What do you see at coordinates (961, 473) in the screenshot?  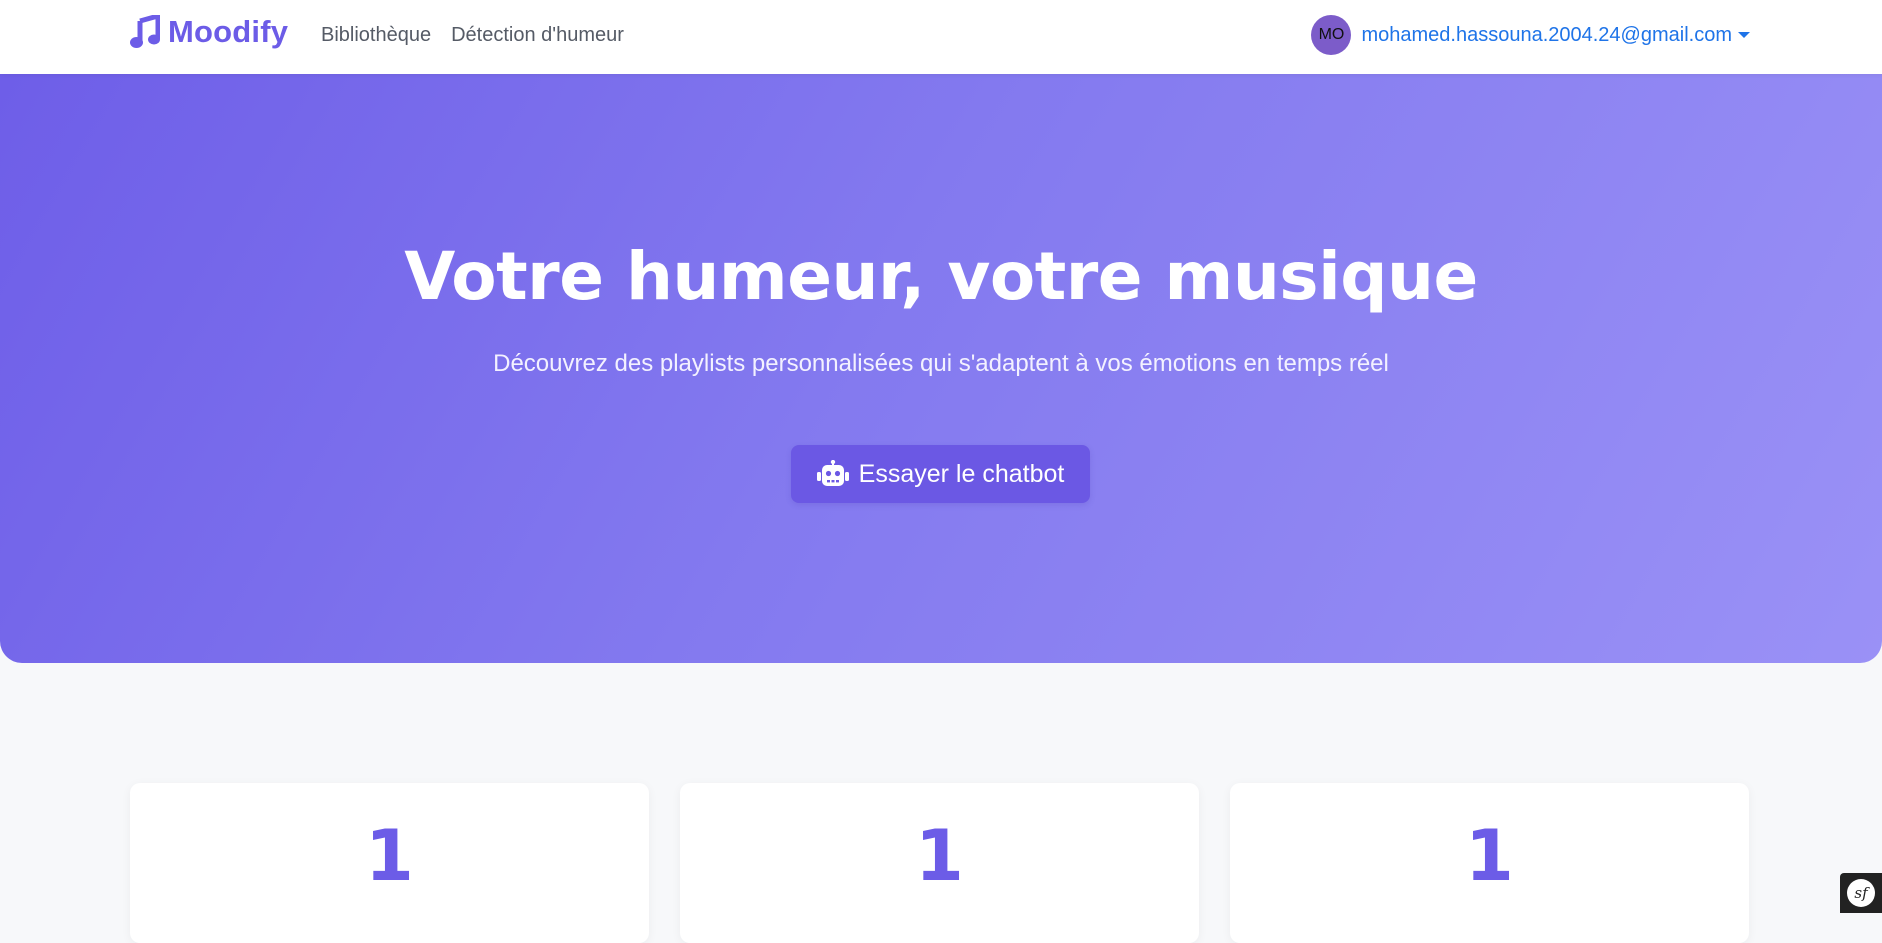 I see `try-chatbot-label: Essayer le chatbot` at bounding box center [961, 473].